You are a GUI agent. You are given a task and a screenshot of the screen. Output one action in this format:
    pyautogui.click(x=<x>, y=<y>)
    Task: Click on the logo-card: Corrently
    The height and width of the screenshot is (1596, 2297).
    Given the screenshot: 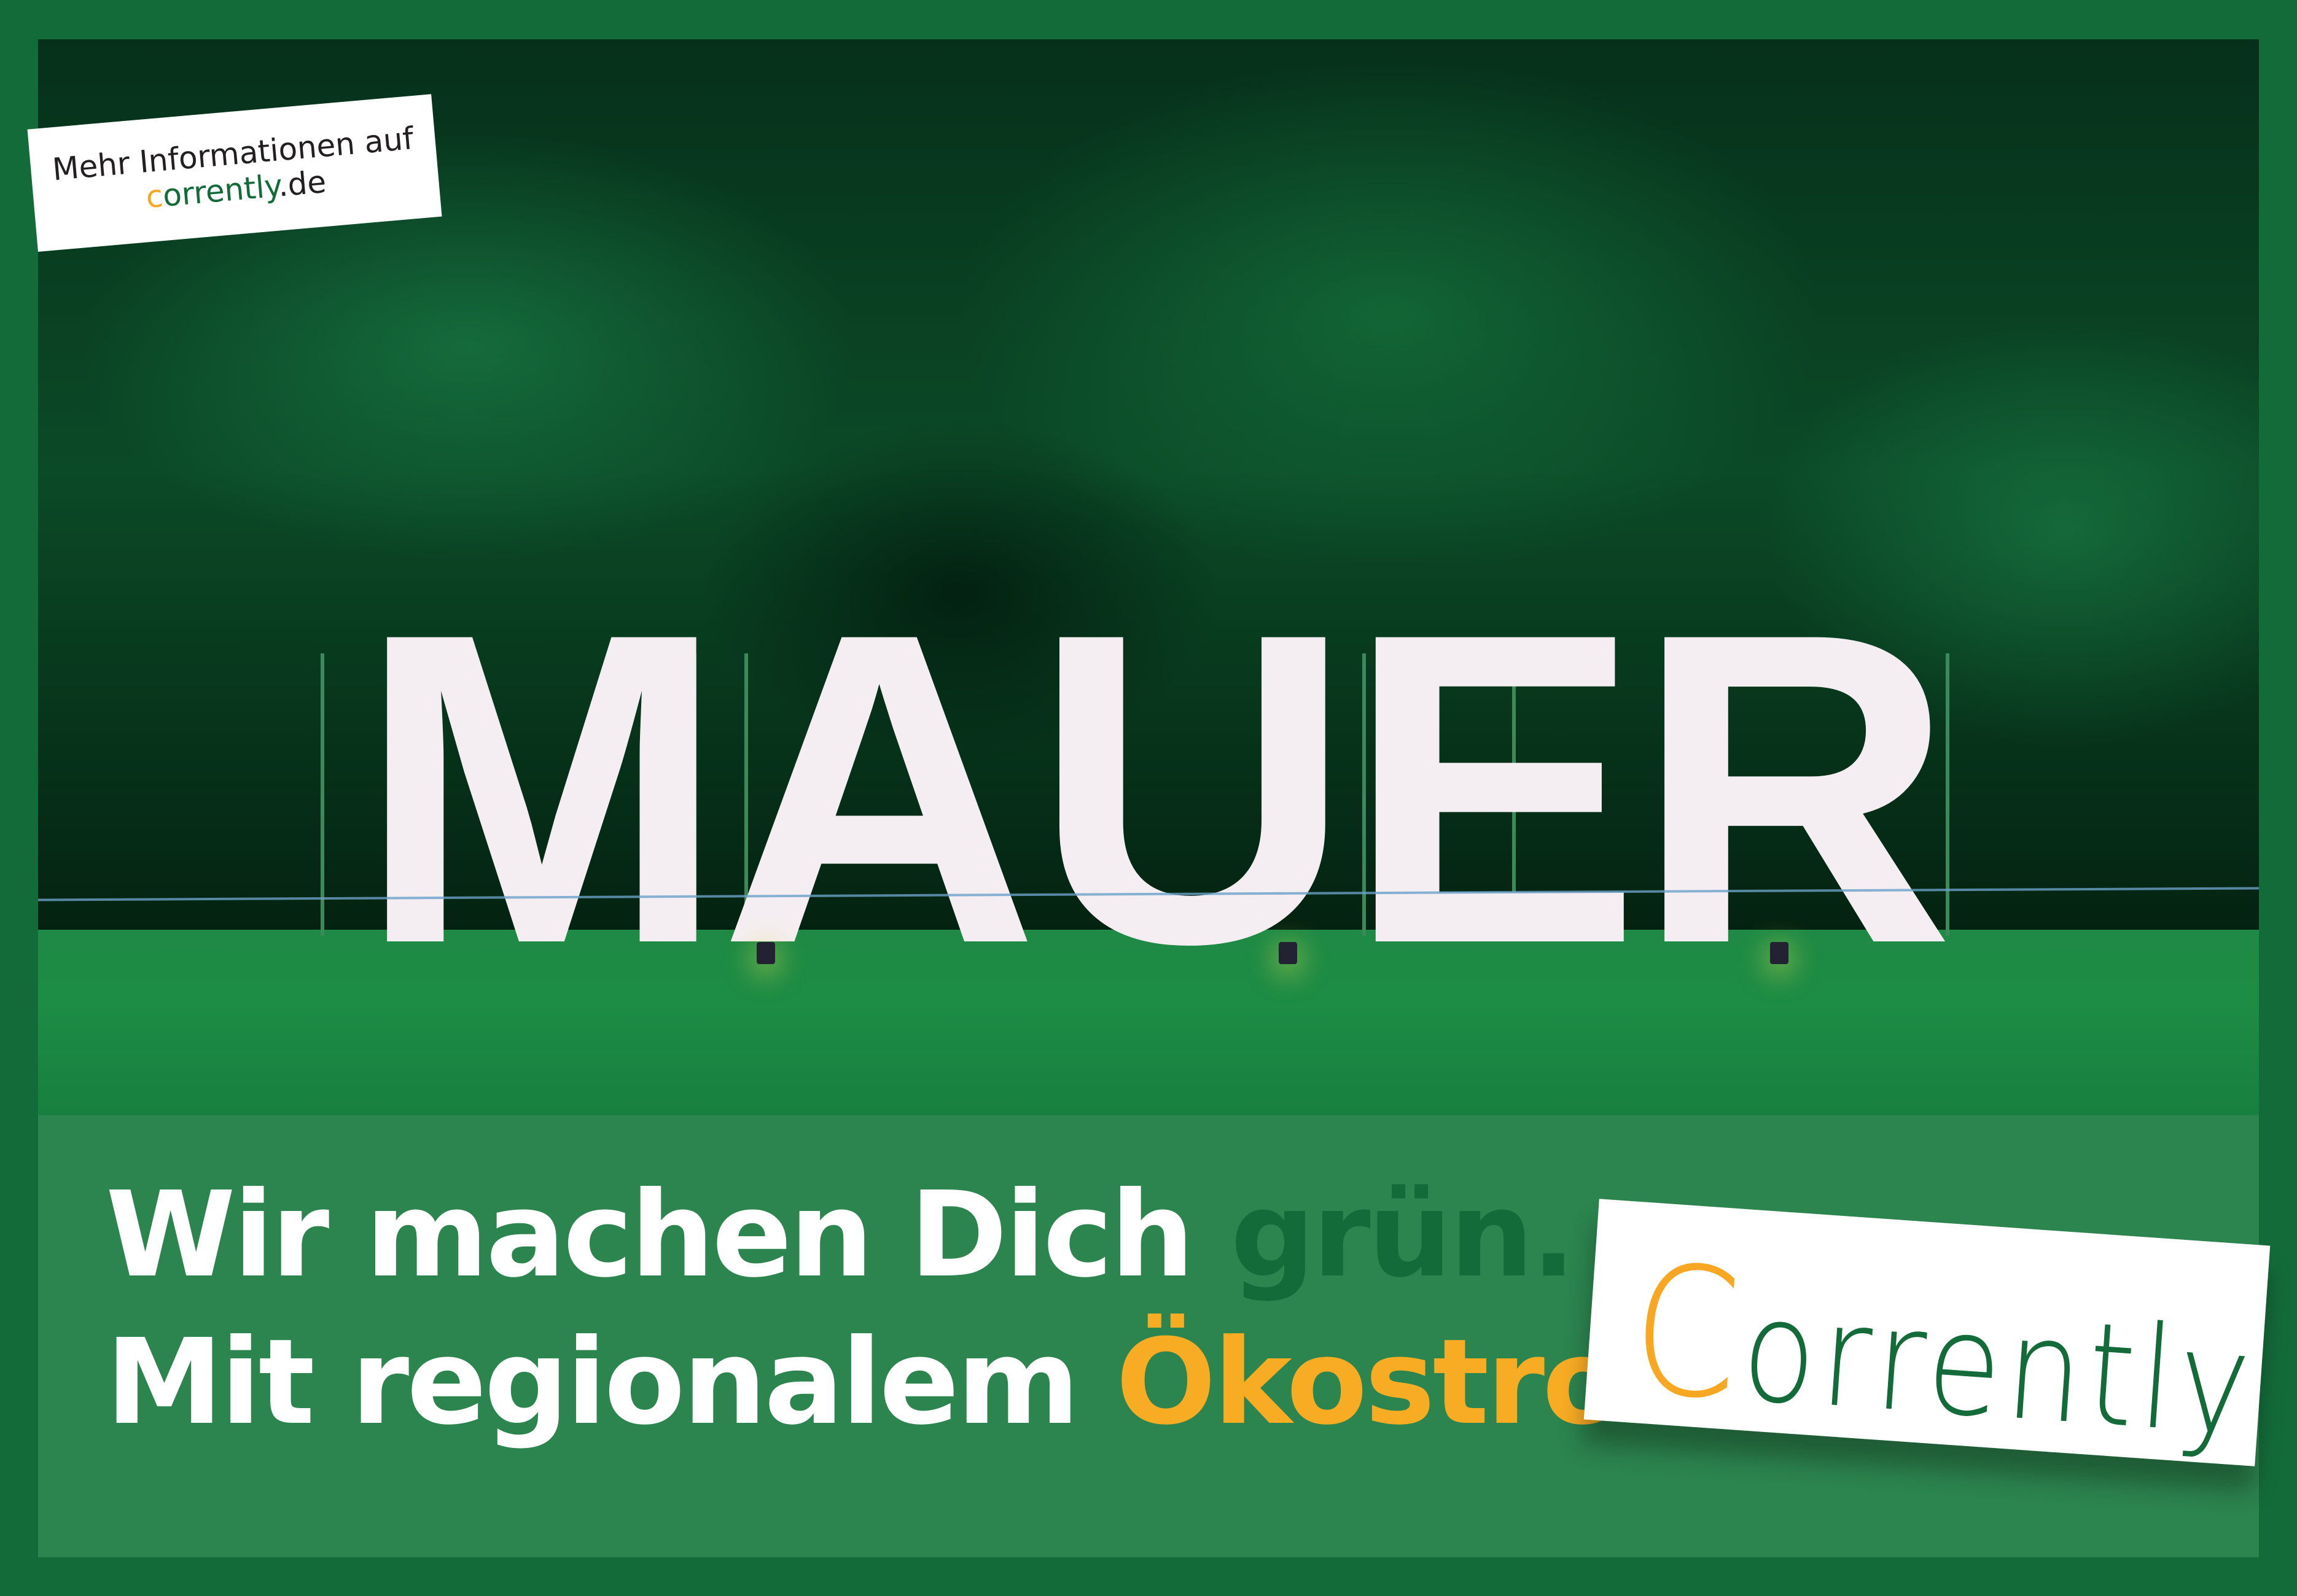 What is the action you would take?
    pyautogui.click(x=1927, y=1333)
    